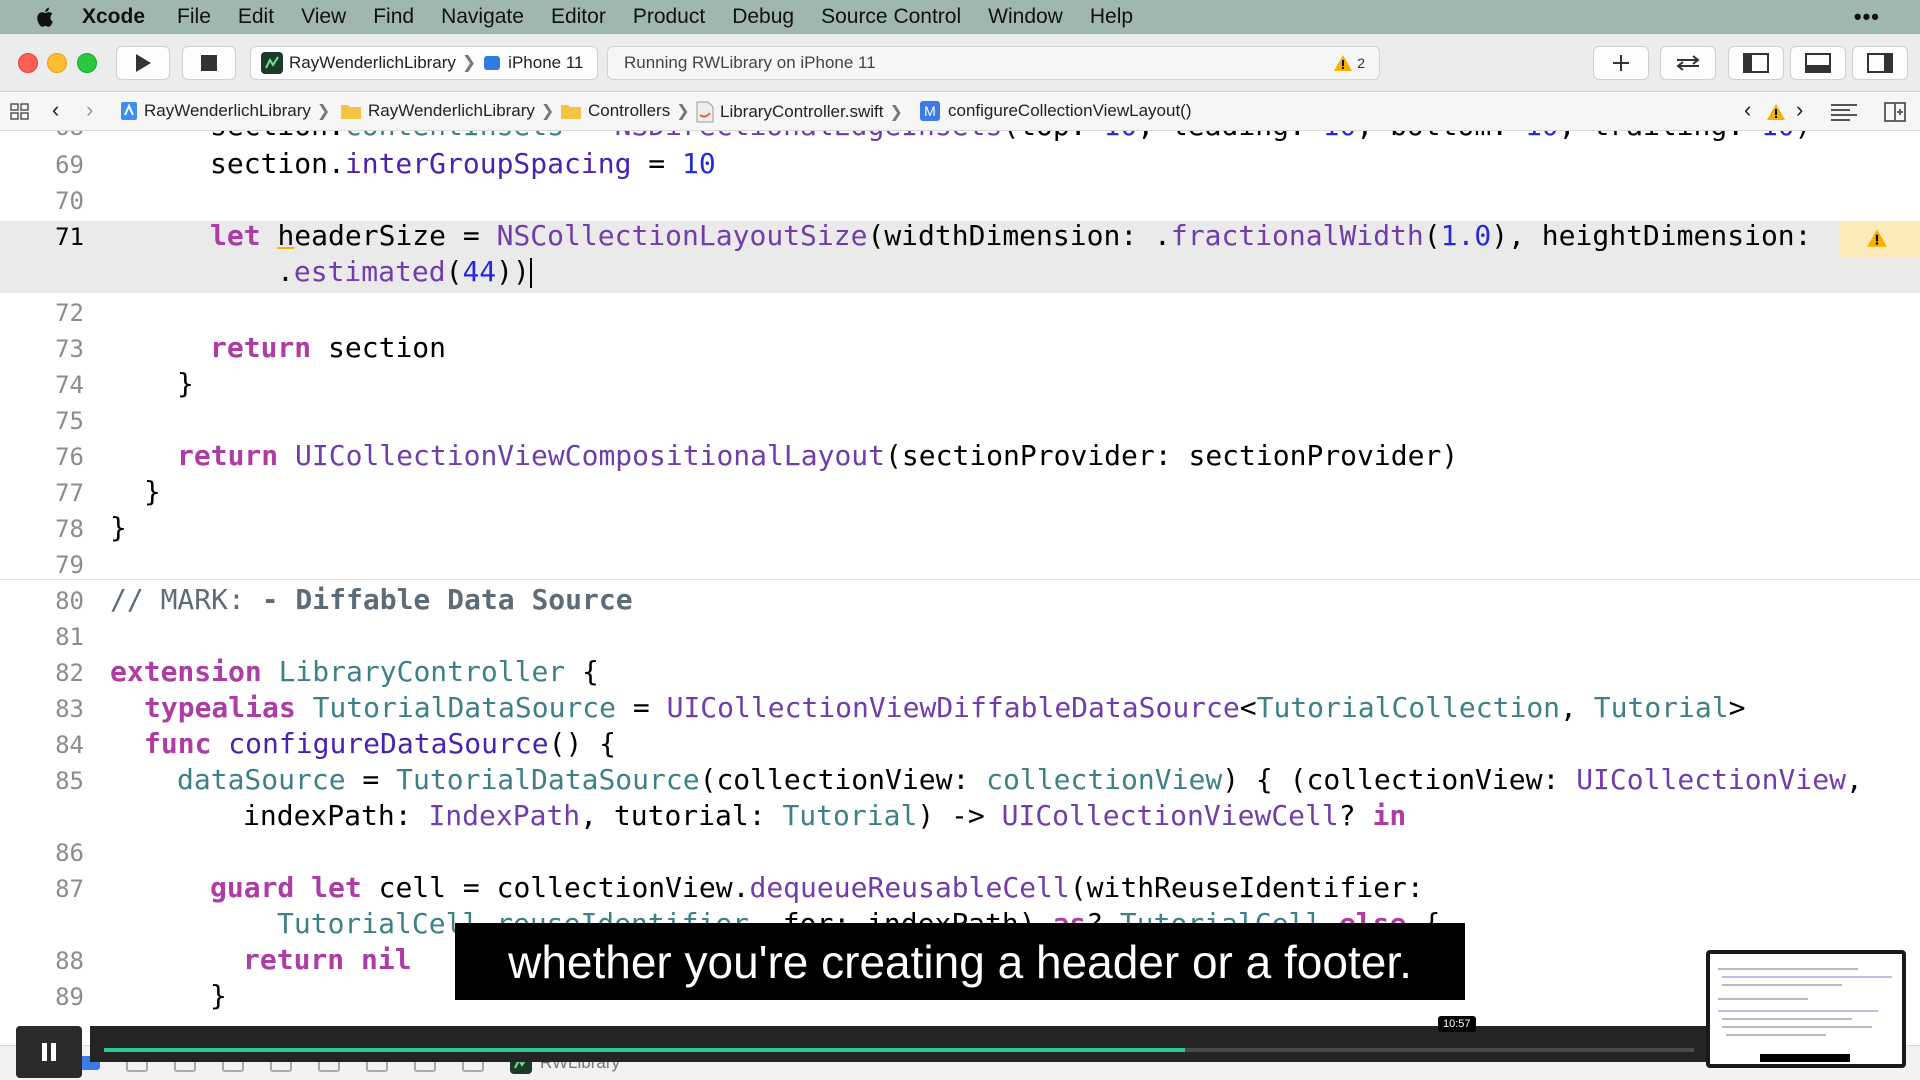 This screenshot has width=1920, height=1080. Describe the element at coordinates (578, 17) in the screenshot. I see `menu-editor: Editor` at that location.